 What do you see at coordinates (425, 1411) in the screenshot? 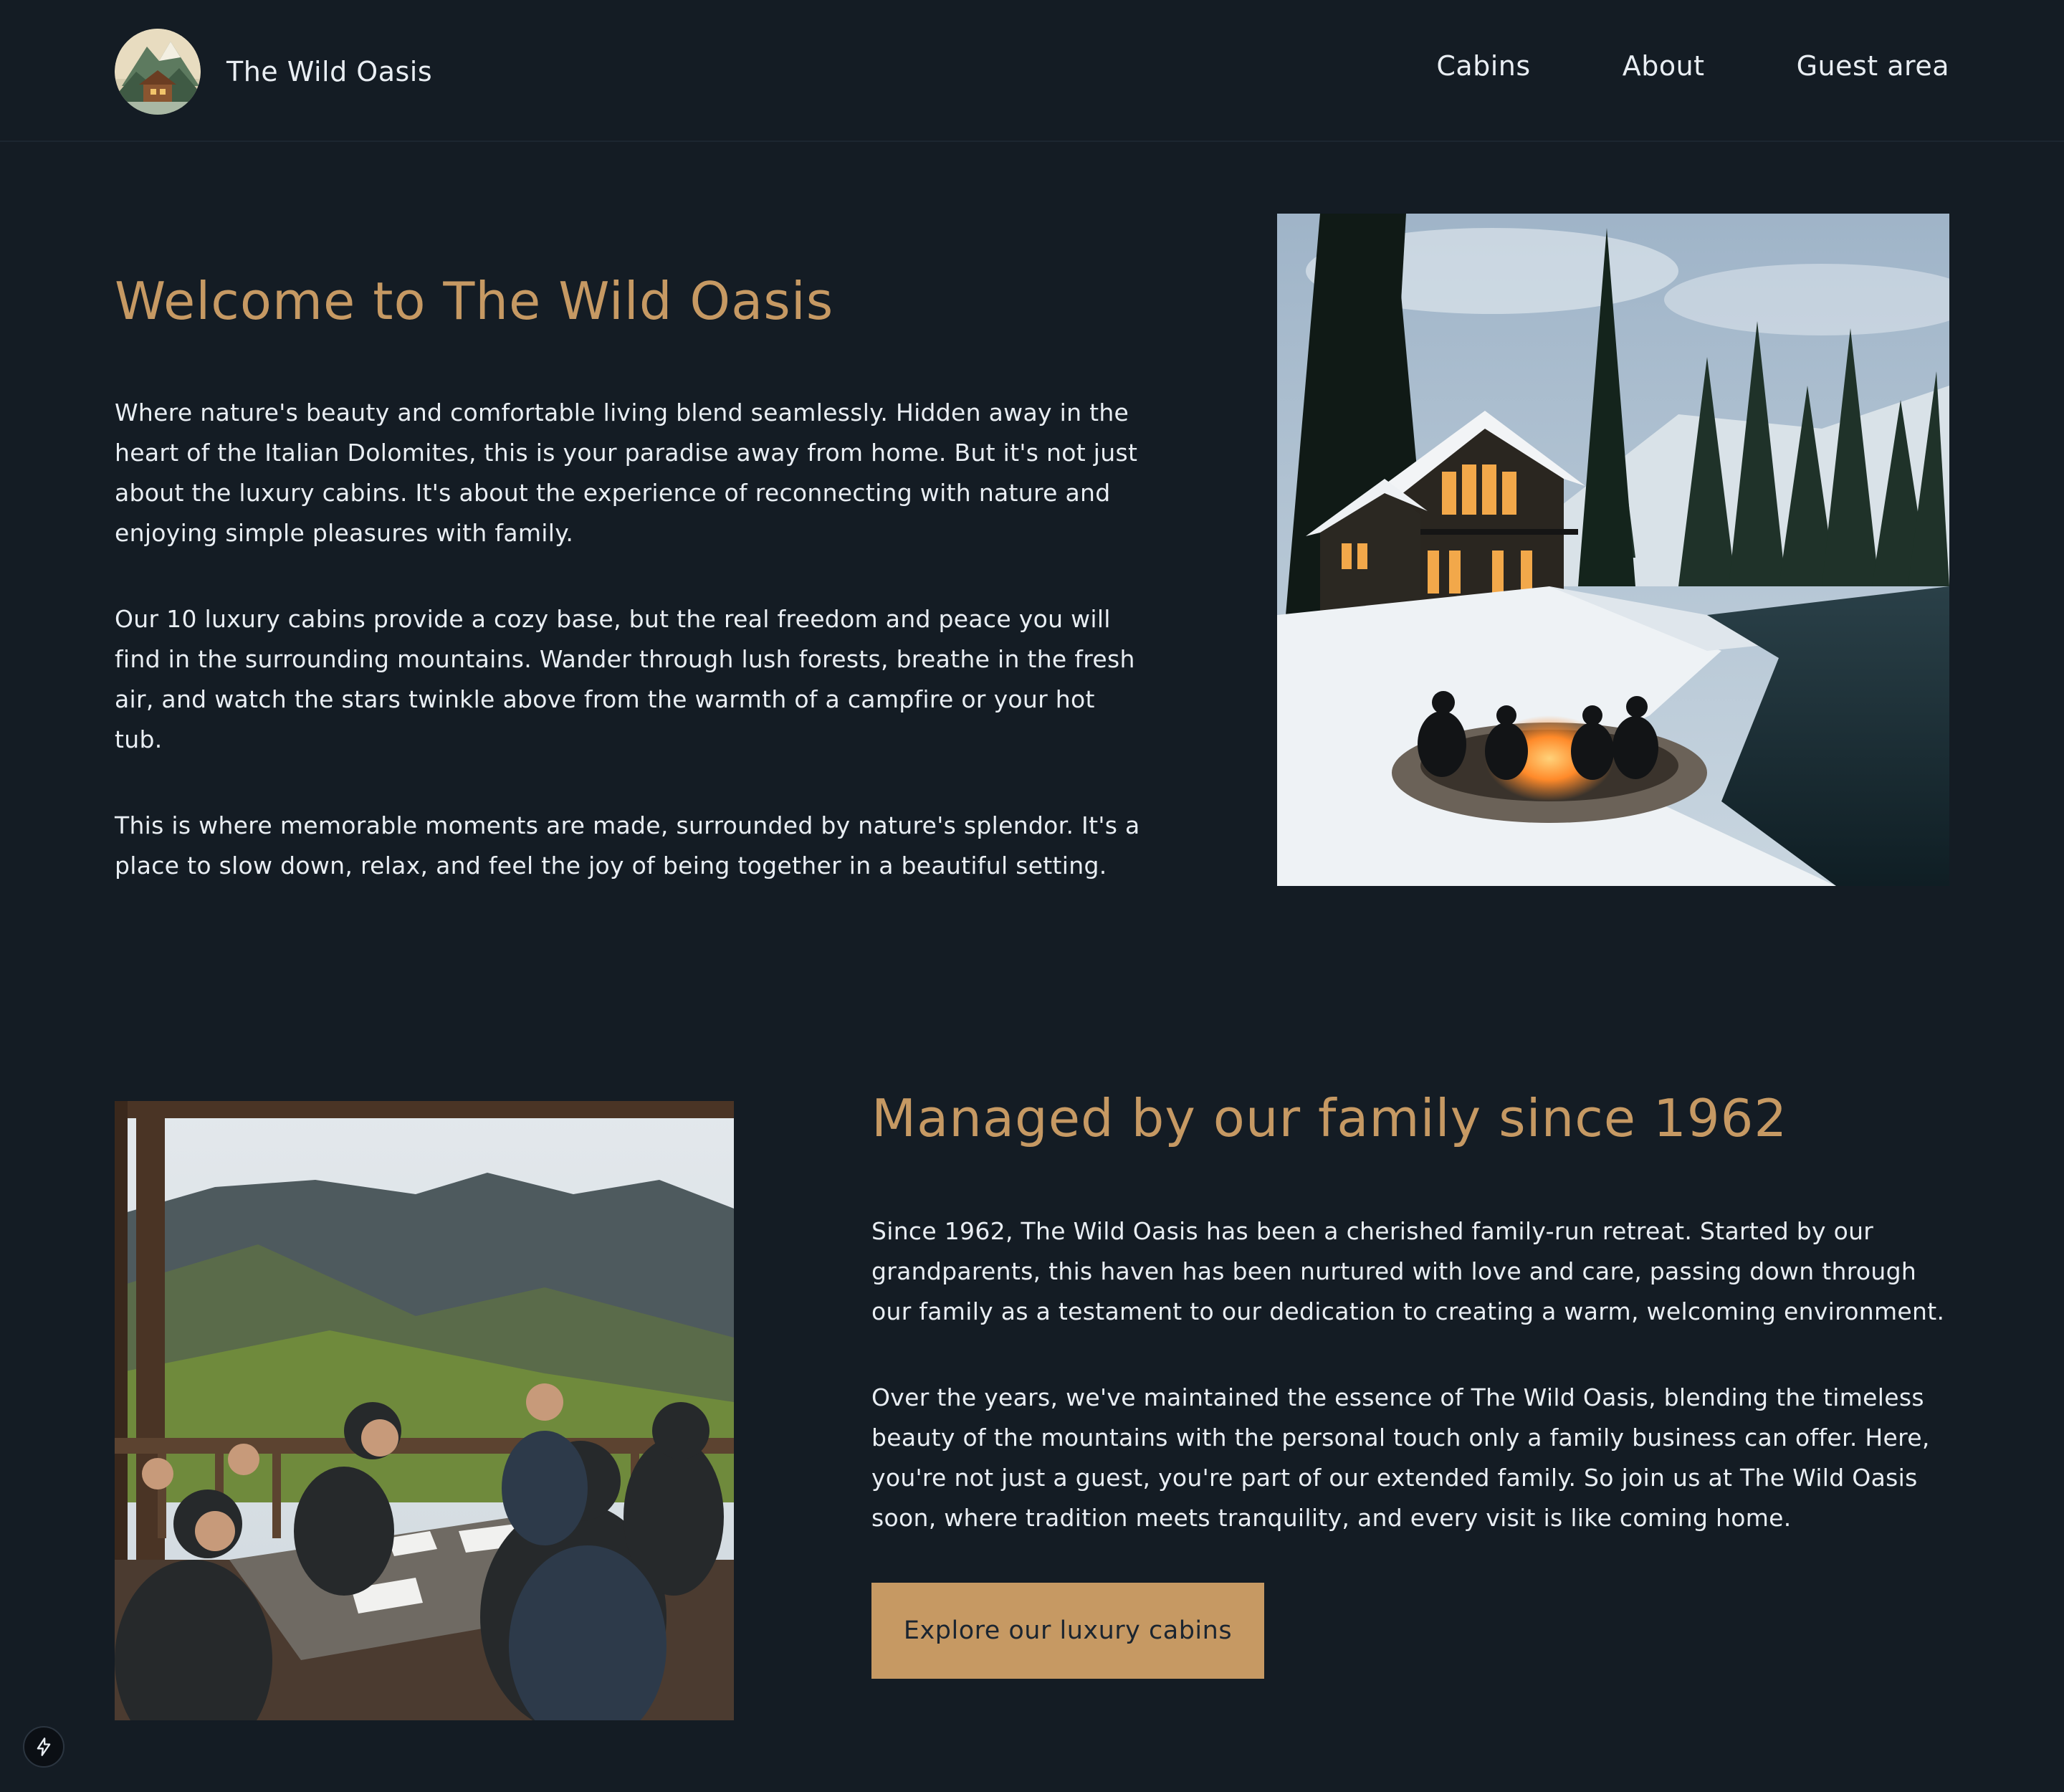
I see `family-gathering-image` at bounding box center [425, 1411].